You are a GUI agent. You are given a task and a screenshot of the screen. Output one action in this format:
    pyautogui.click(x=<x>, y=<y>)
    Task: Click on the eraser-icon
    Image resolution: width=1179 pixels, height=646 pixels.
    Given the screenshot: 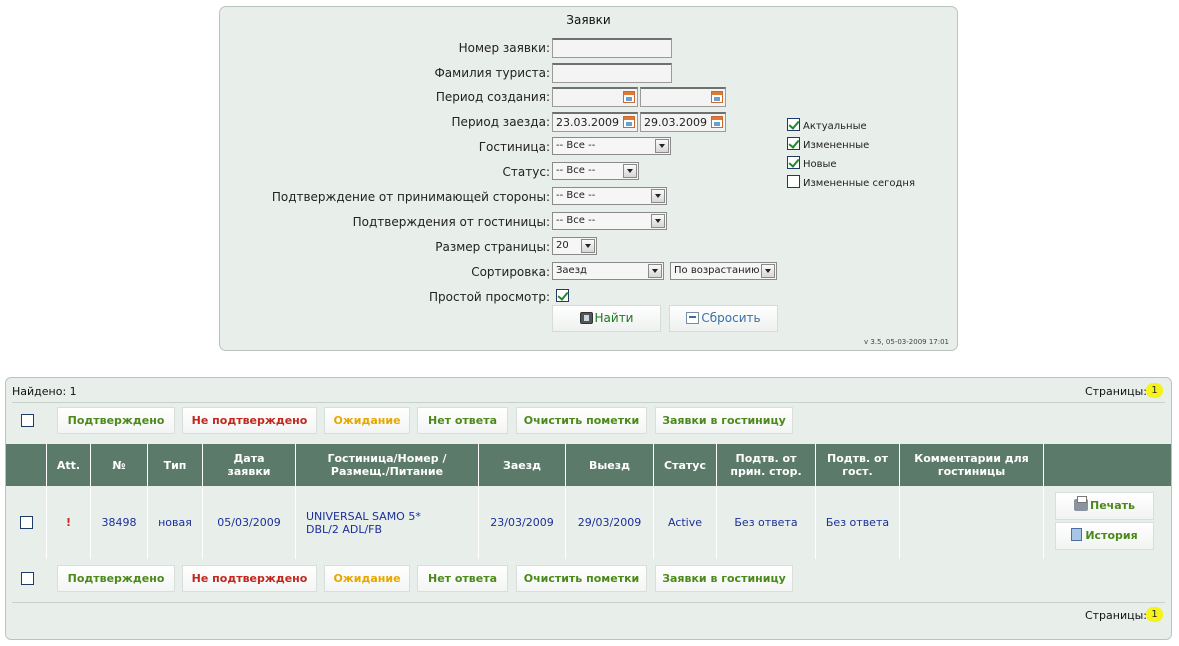 What is the action you would take?
    pyautogui.click(x=693, y=318)
    